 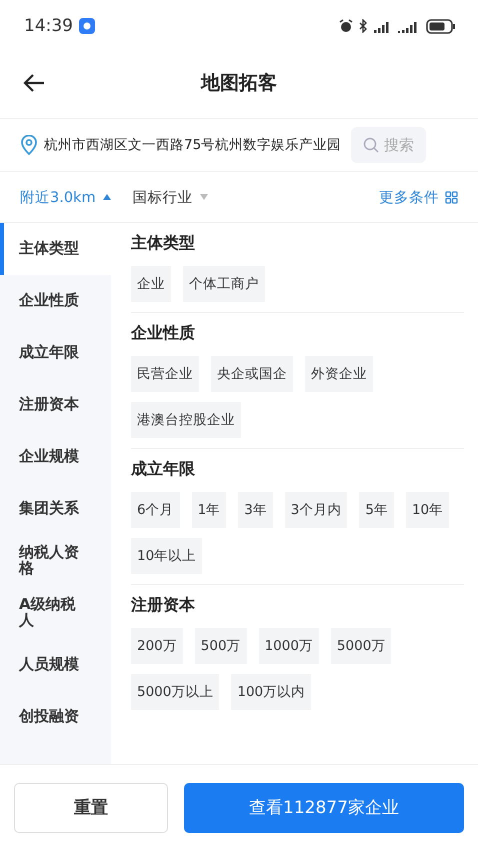 I want to click on battery-icon, so click(x=441, y=26).